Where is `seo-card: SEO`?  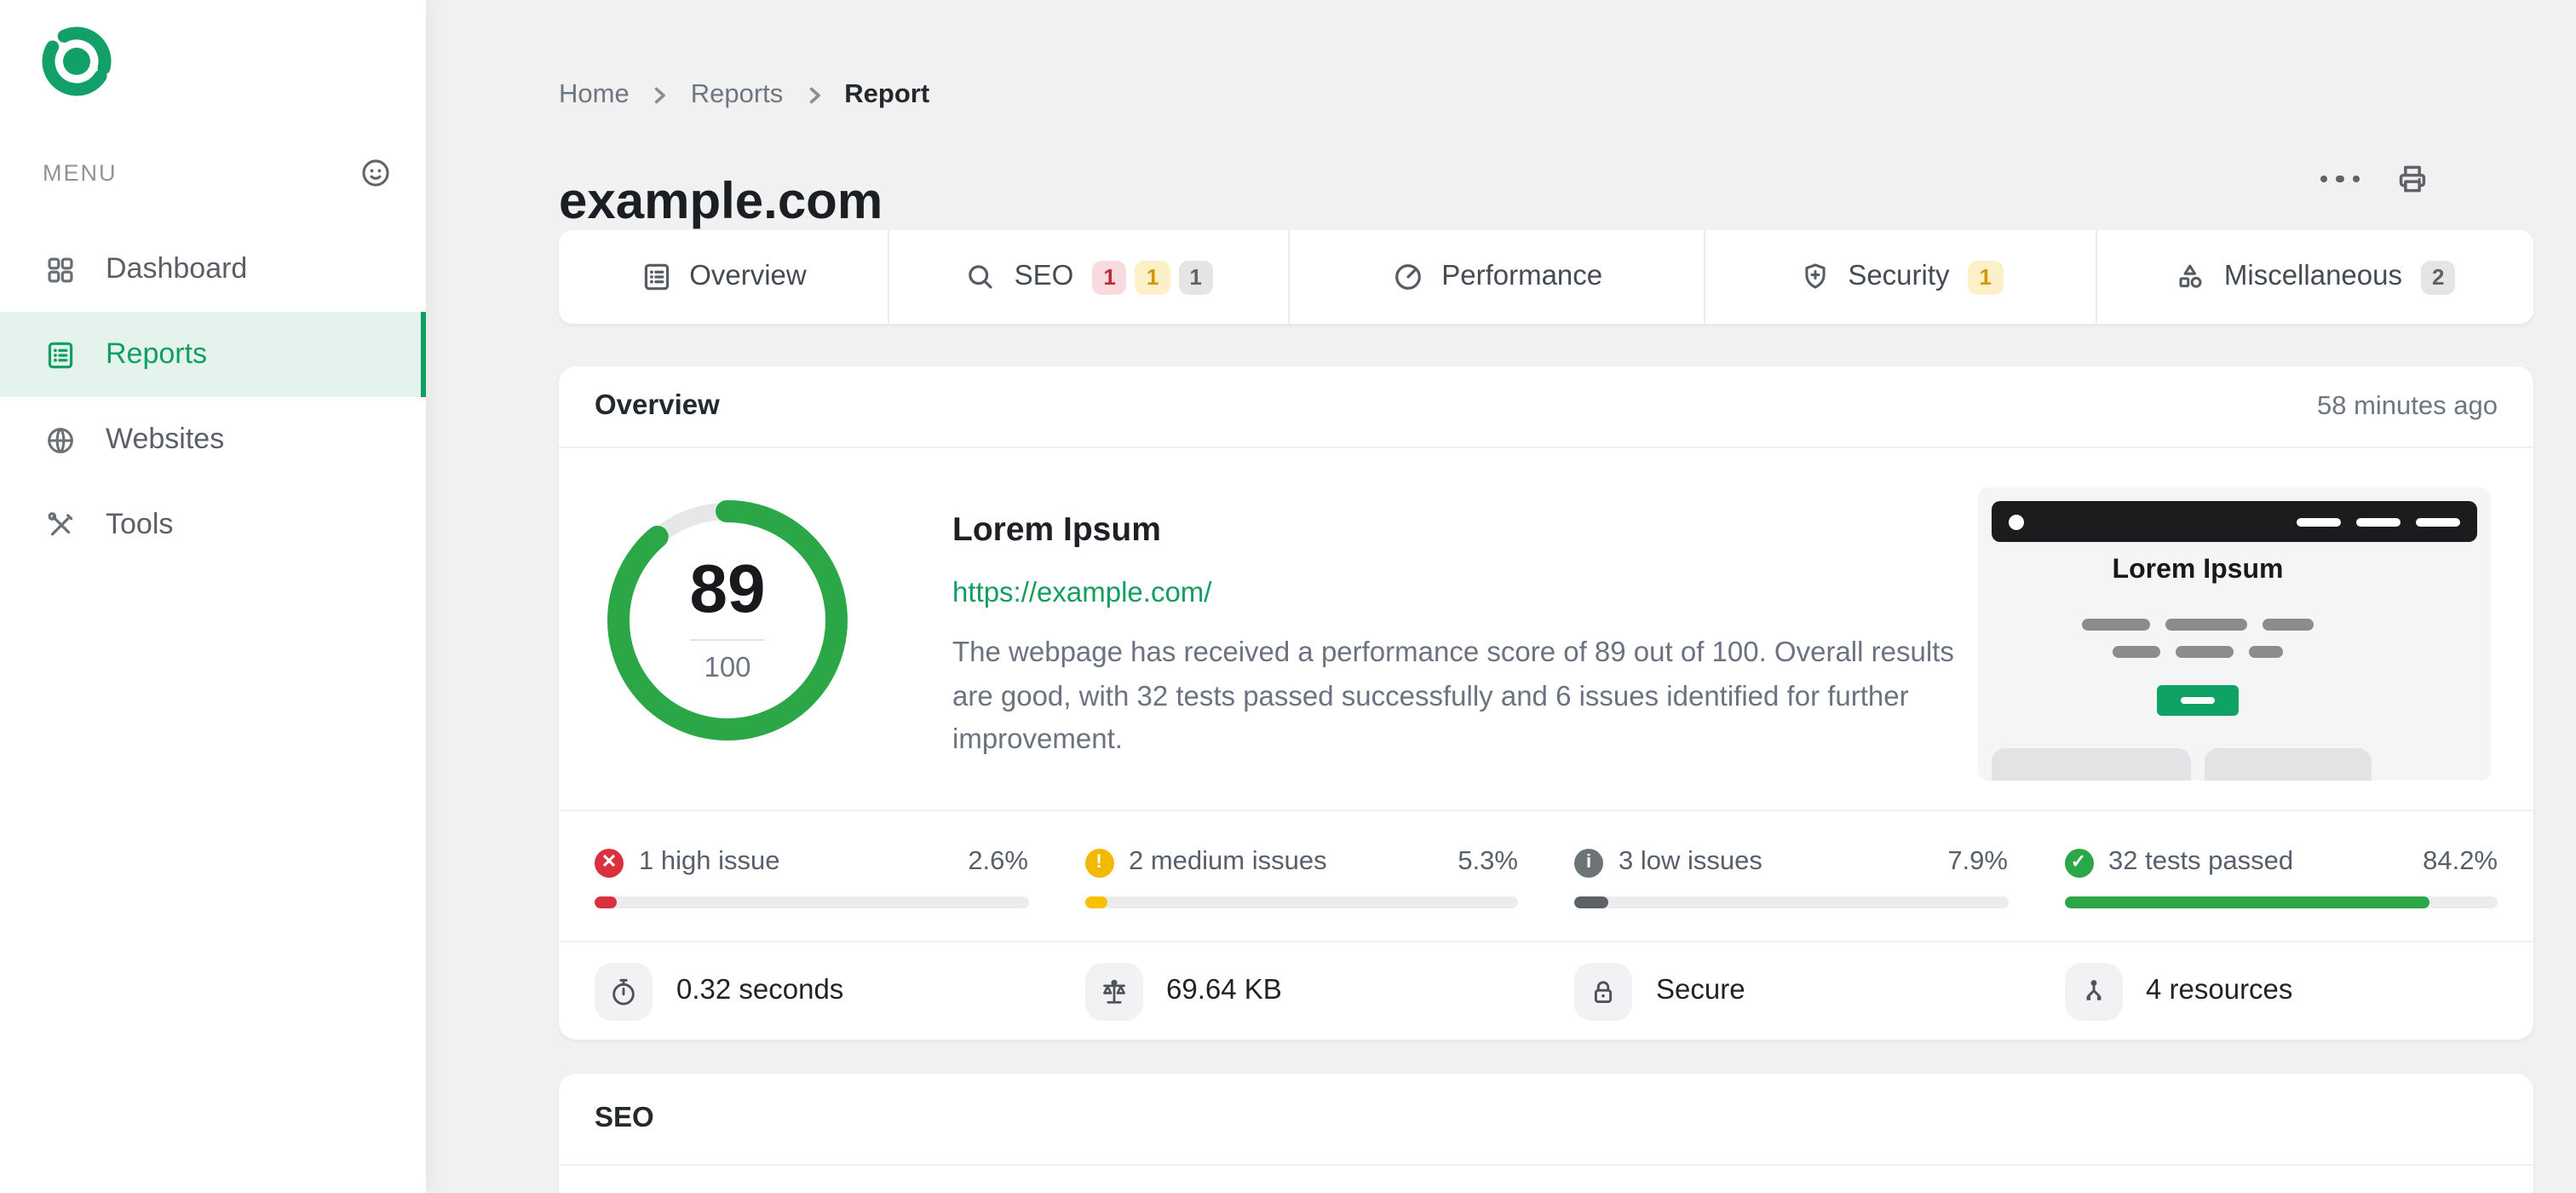
seo-card: SEO is located at coordinates (1546, 1133).